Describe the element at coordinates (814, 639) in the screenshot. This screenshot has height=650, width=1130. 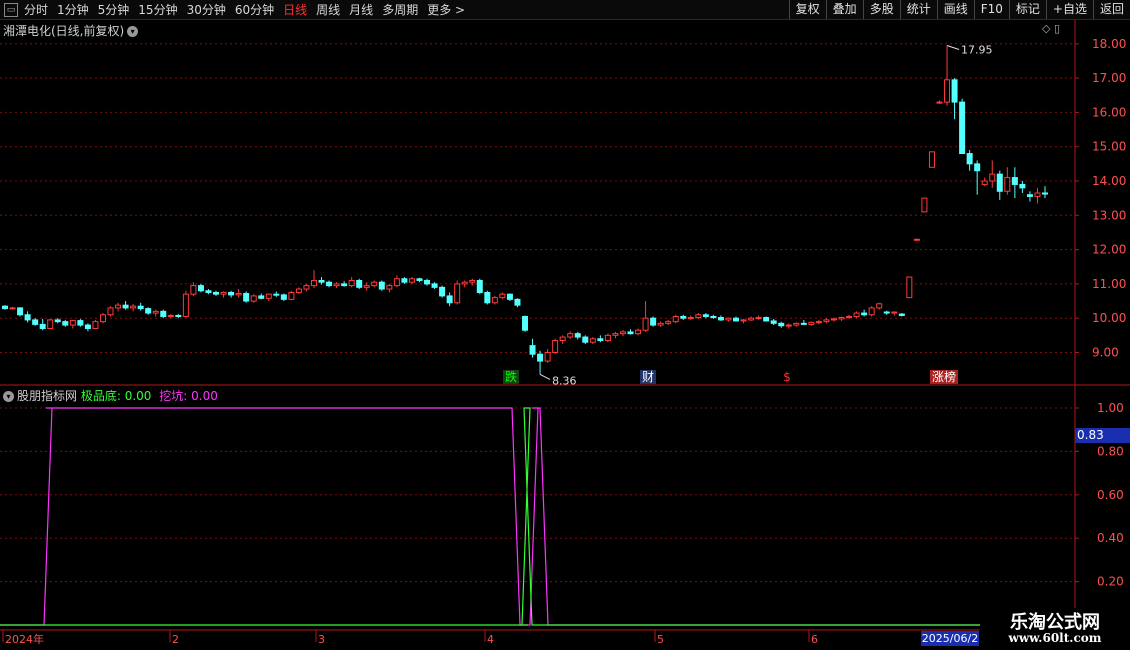
I see `time-label: 6` at that location.